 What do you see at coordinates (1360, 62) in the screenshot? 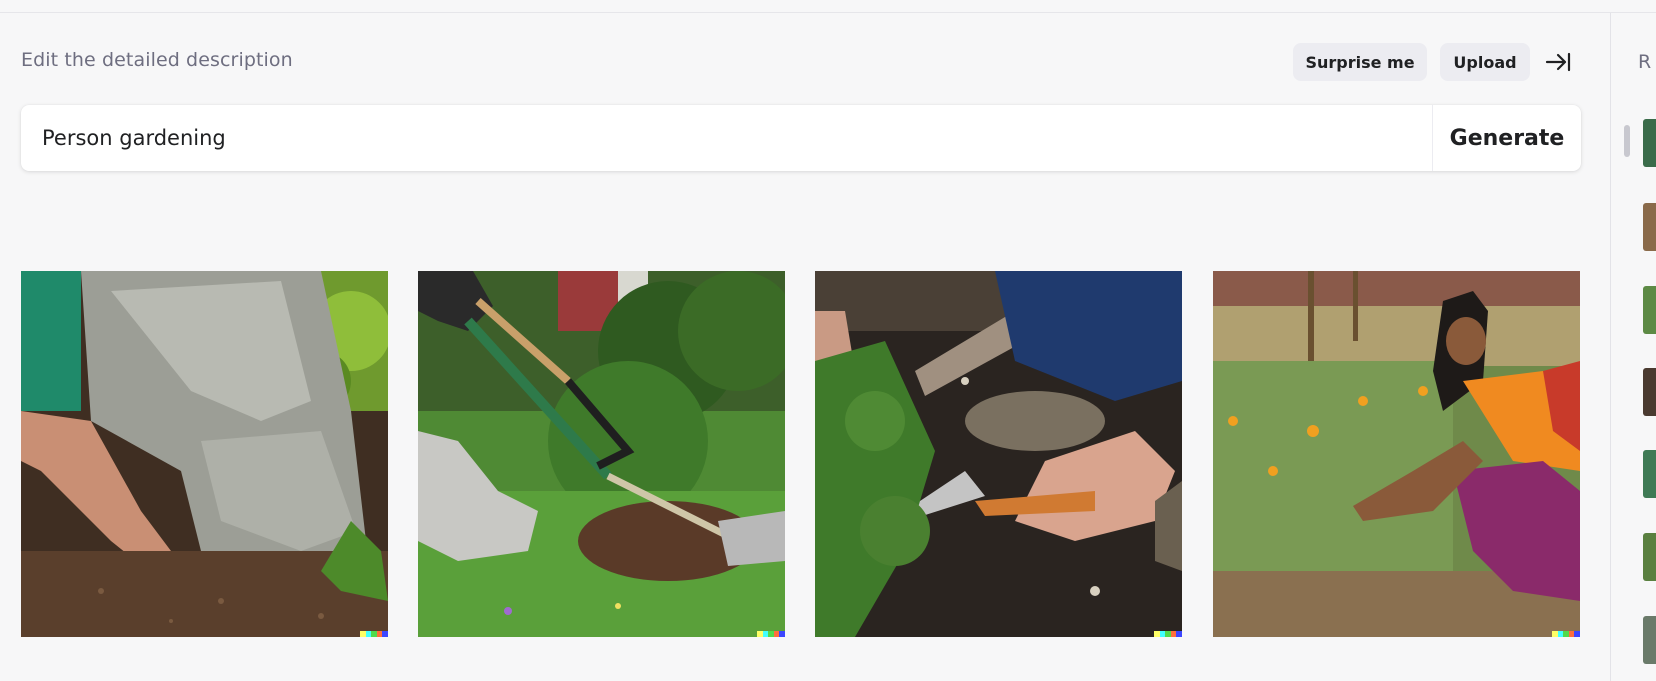
I see `surprise-me-button: Surprise me` at bounding box center [1360, 62].